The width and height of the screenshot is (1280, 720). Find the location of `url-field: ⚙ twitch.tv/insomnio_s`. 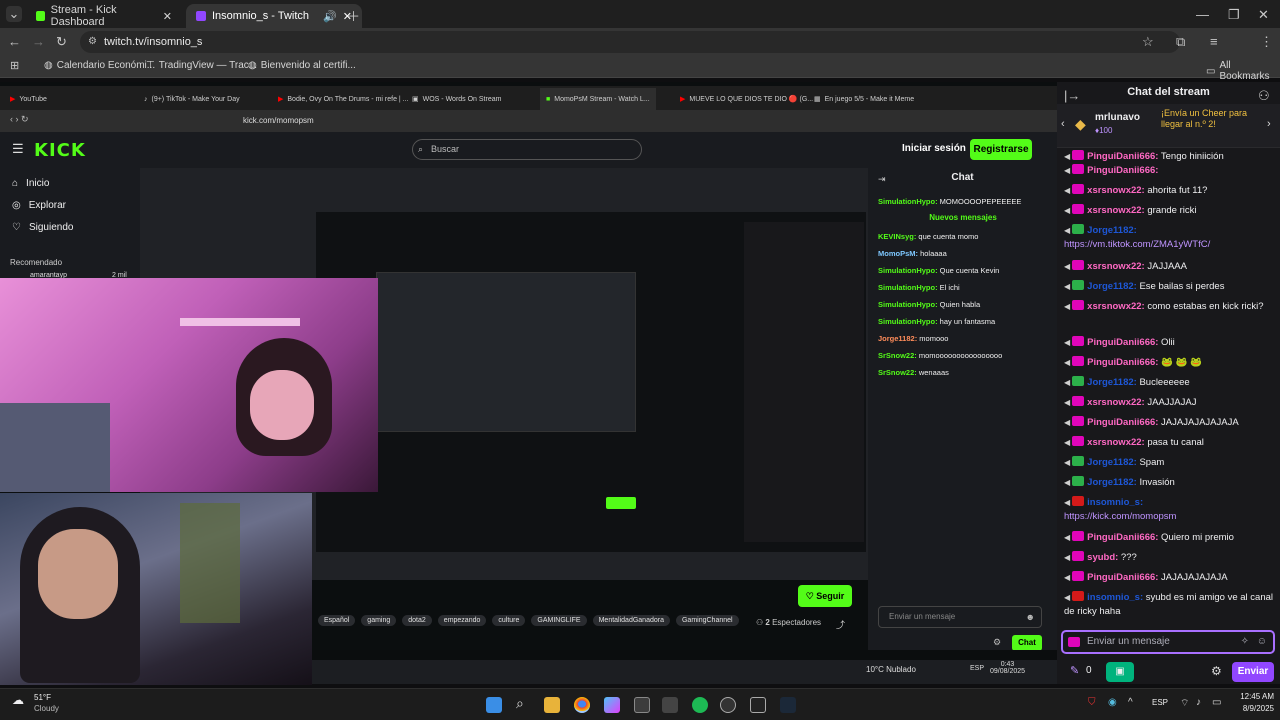

url-field: ⚙ twitch.tv/insomnio_s is located at coordinates (630, 42).